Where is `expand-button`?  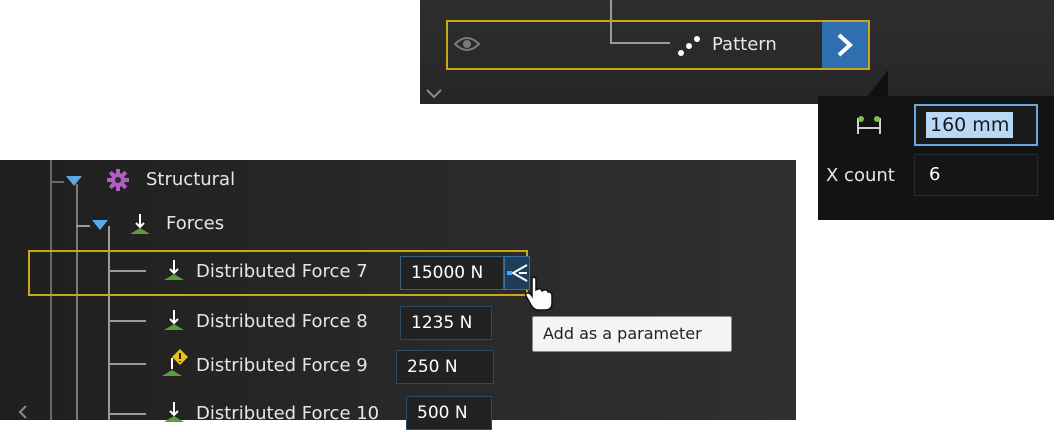 expand-button is located at coordinates (845, 45).